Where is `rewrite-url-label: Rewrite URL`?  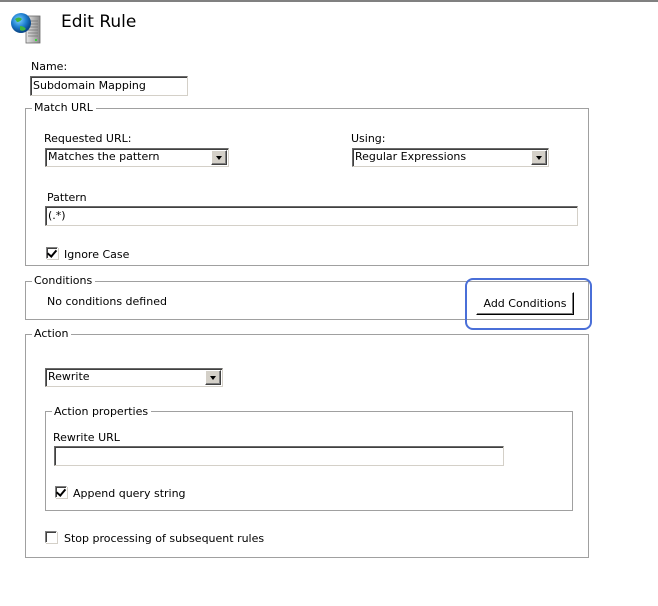 rewrite-url-label: Rewrite URL is located at coordinates (86, 437).